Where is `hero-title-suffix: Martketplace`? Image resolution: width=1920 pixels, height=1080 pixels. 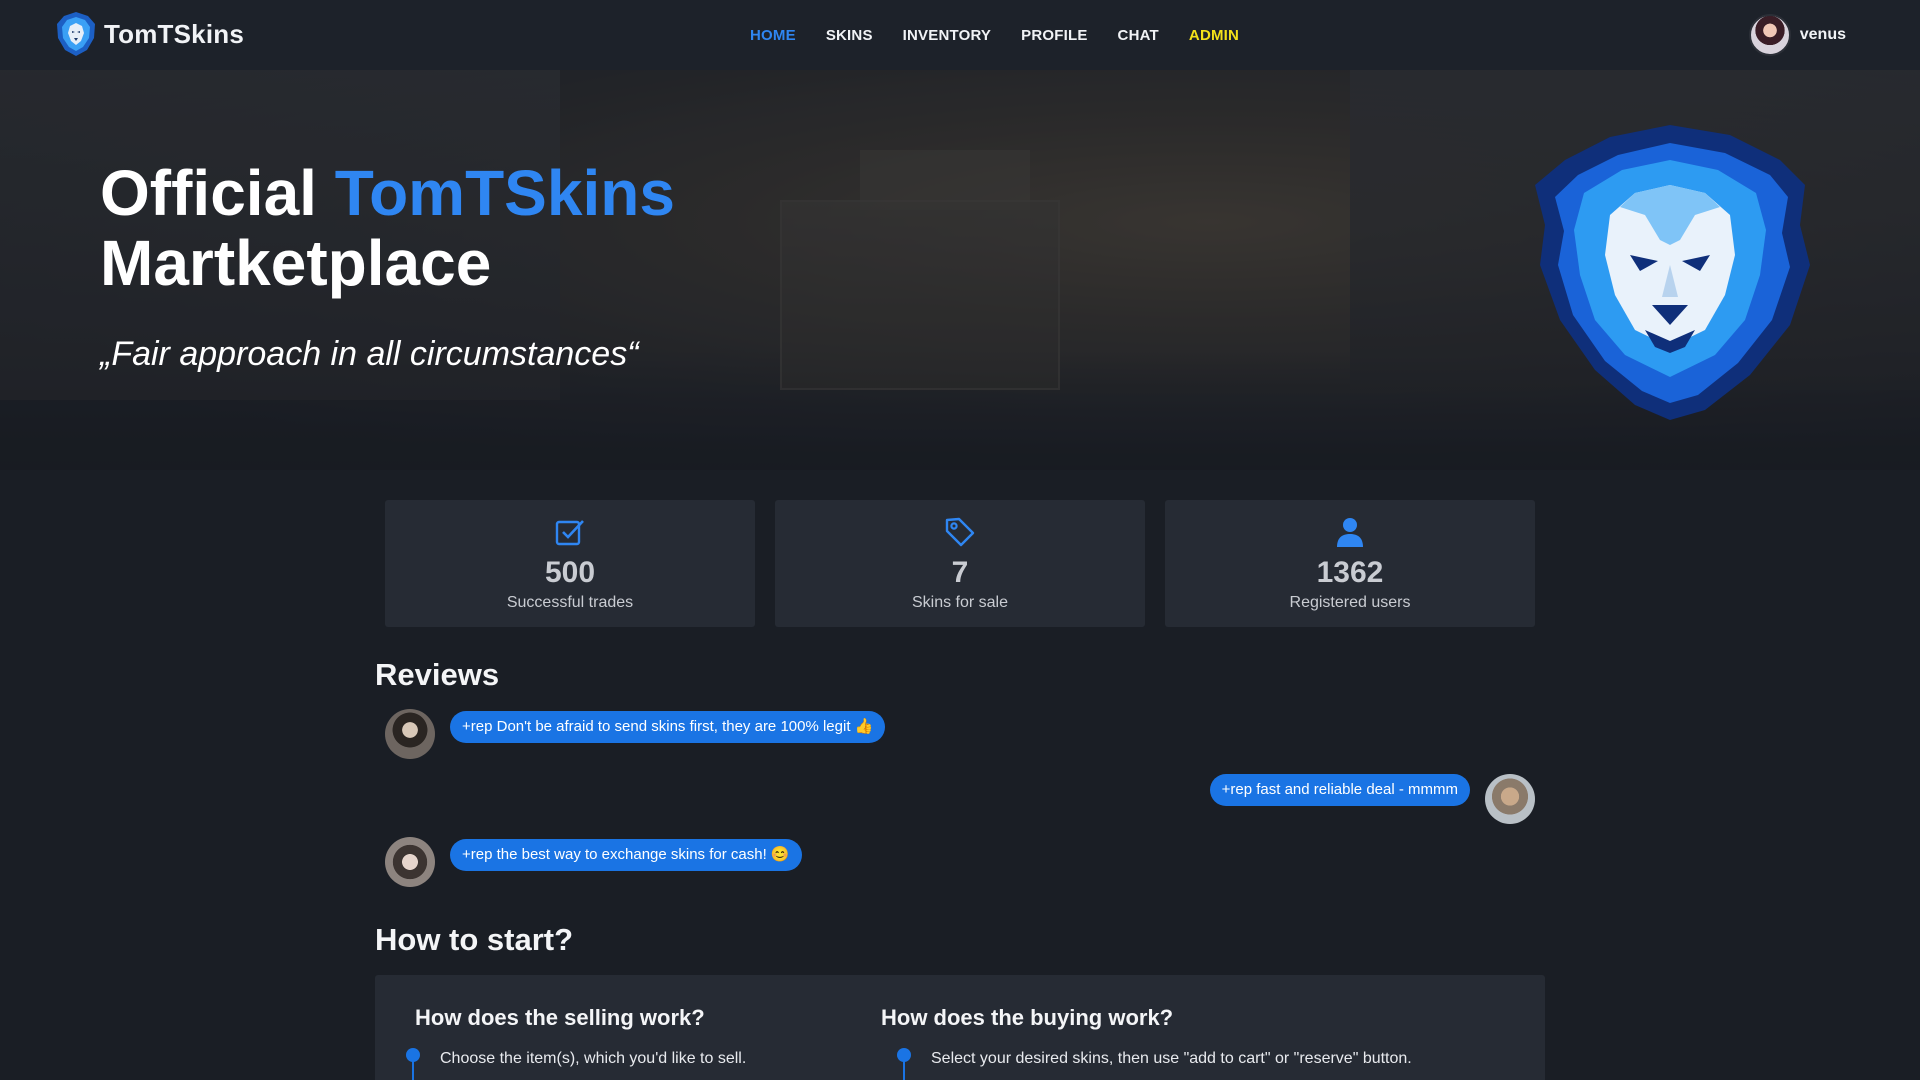 hero-title-suffix: Martketplace is located at coordinates (296, 263).